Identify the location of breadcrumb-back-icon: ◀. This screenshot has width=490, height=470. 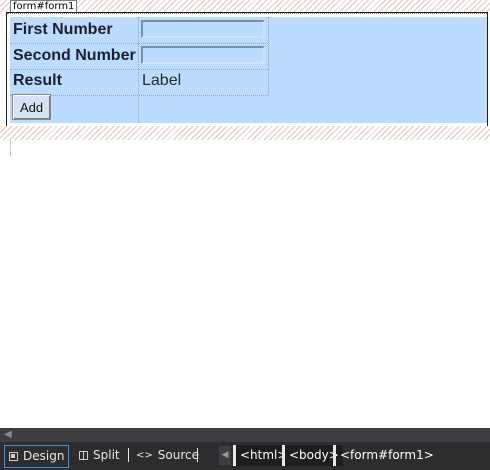
(225, 455).